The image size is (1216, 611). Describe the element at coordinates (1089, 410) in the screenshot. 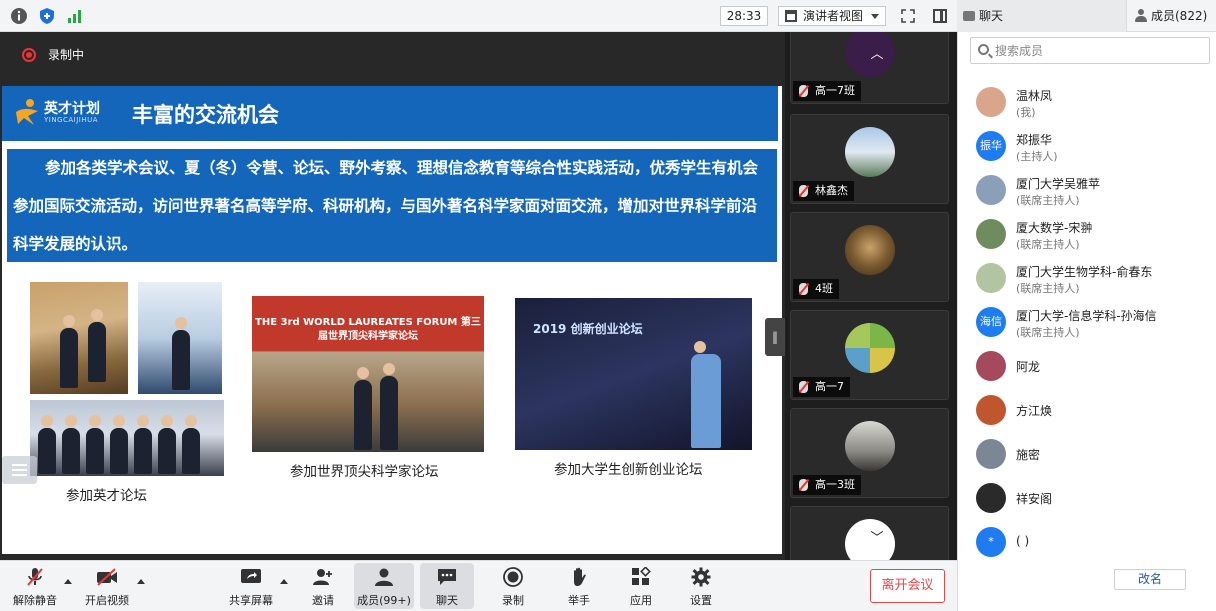

I see `member-row: 方江焕` at that location.